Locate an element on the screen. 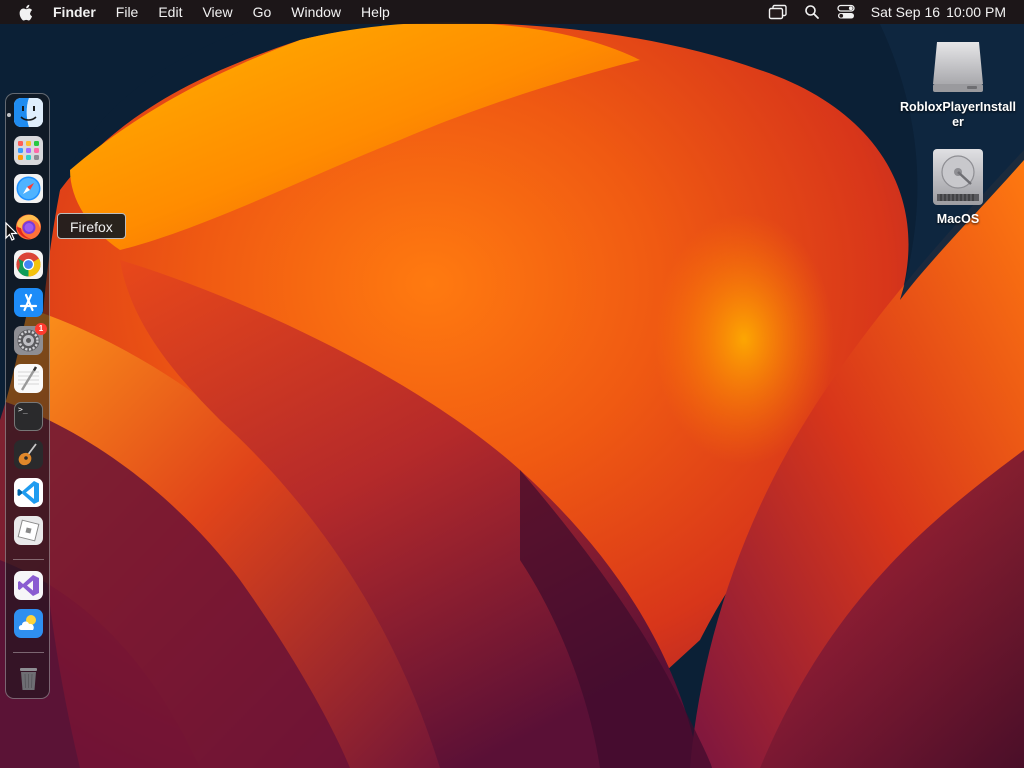 The width and height of the screenshot is (1024, 768). mouse-cursor-icon is located at coordinates (11, 231).